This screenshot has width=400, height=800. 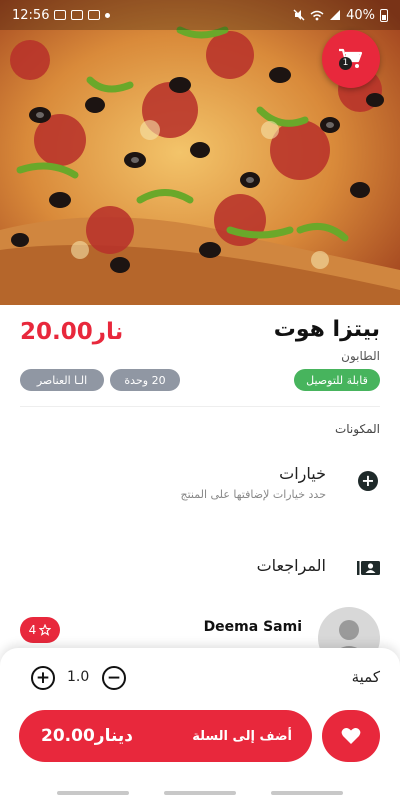 What do you see at coordinates (368, 568) in the screenshot?
I see `reviews-icon` at bounding box center [368, 568].